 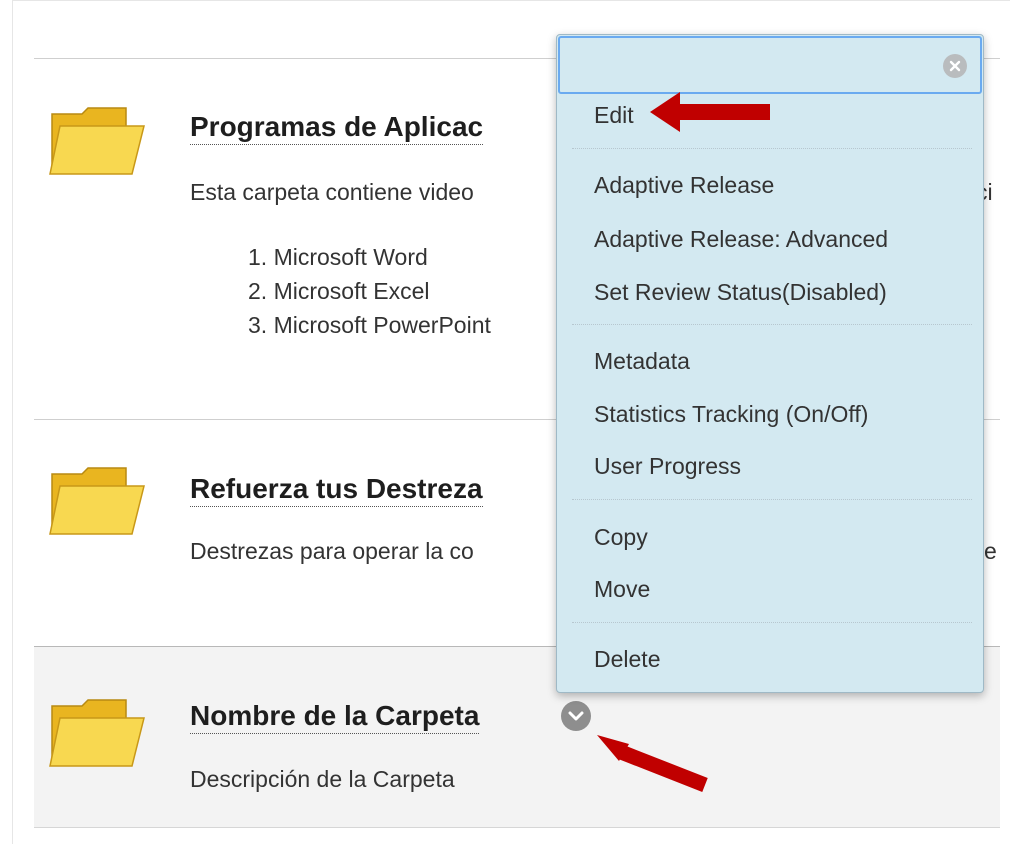 What do you see at coordinates (683, 442) in the screenshot?
I see `annotation-arrows` at bounding box center [683, 442].